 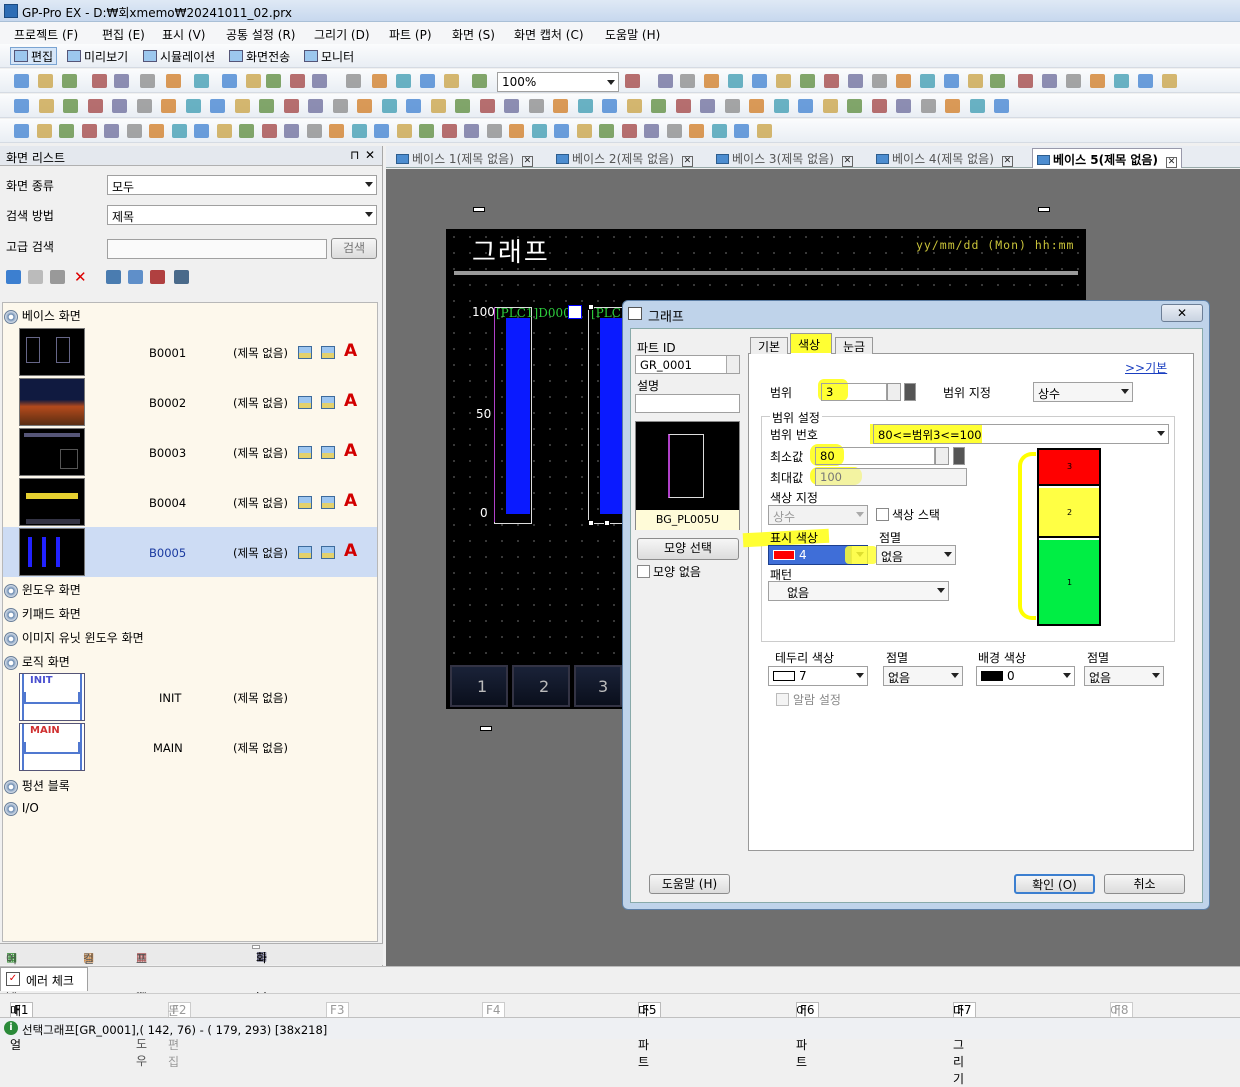 What do you see at coordinates (42, 315) in the screenshot?
I see `group-base: 베이스 화면` at bounding box center [42, 315].